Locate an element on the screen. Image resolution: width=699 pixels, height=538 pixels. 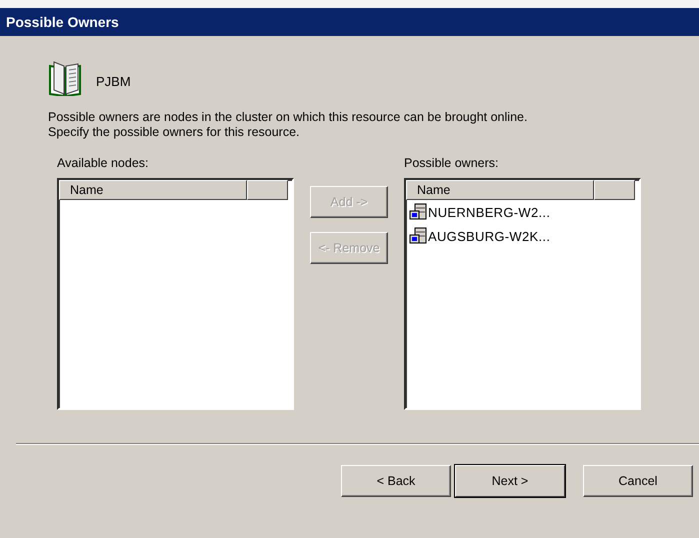
back-button: < Back is located at coordinates (396, 481).